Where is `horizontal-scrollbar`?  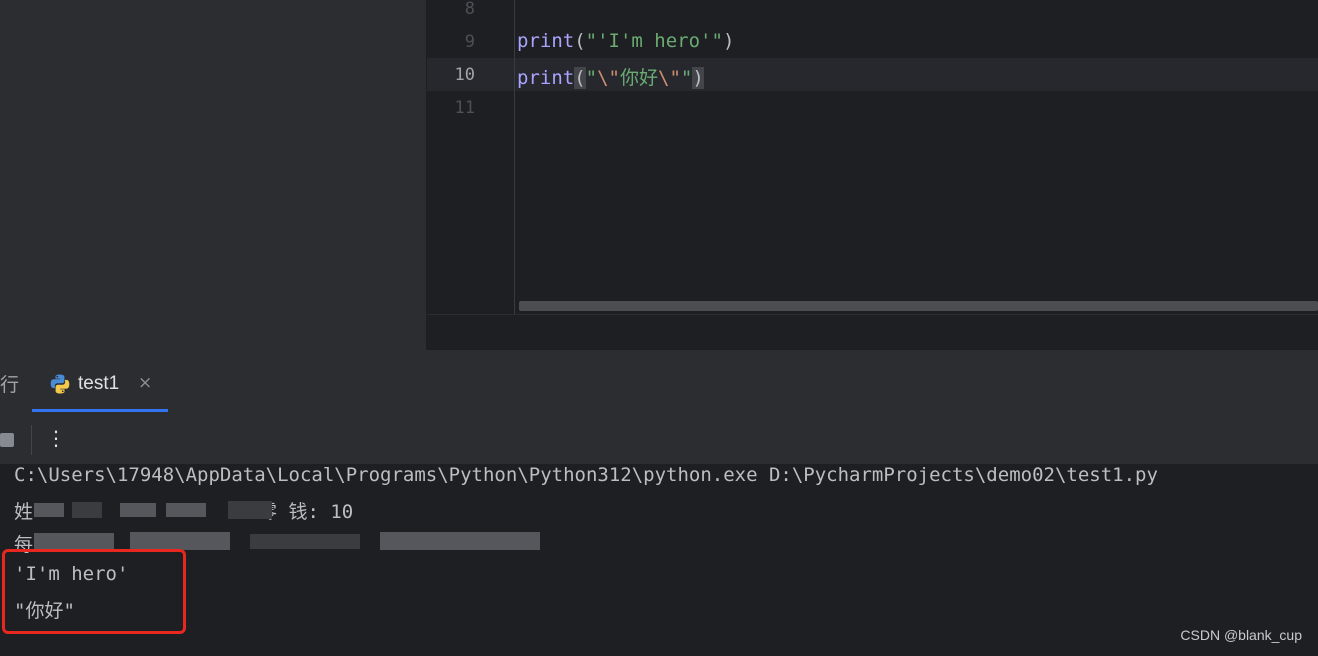 horizontal-scrollbar is located at coordinates (918, 306).